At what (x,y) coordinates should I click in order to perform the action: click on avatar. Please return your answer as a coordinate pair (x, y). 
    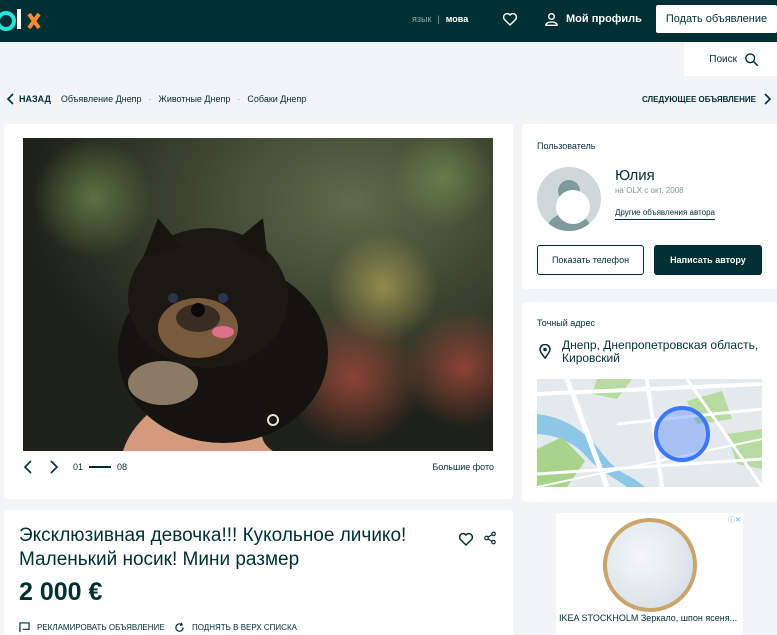
    Looking at the image, I should click on (569, 199).